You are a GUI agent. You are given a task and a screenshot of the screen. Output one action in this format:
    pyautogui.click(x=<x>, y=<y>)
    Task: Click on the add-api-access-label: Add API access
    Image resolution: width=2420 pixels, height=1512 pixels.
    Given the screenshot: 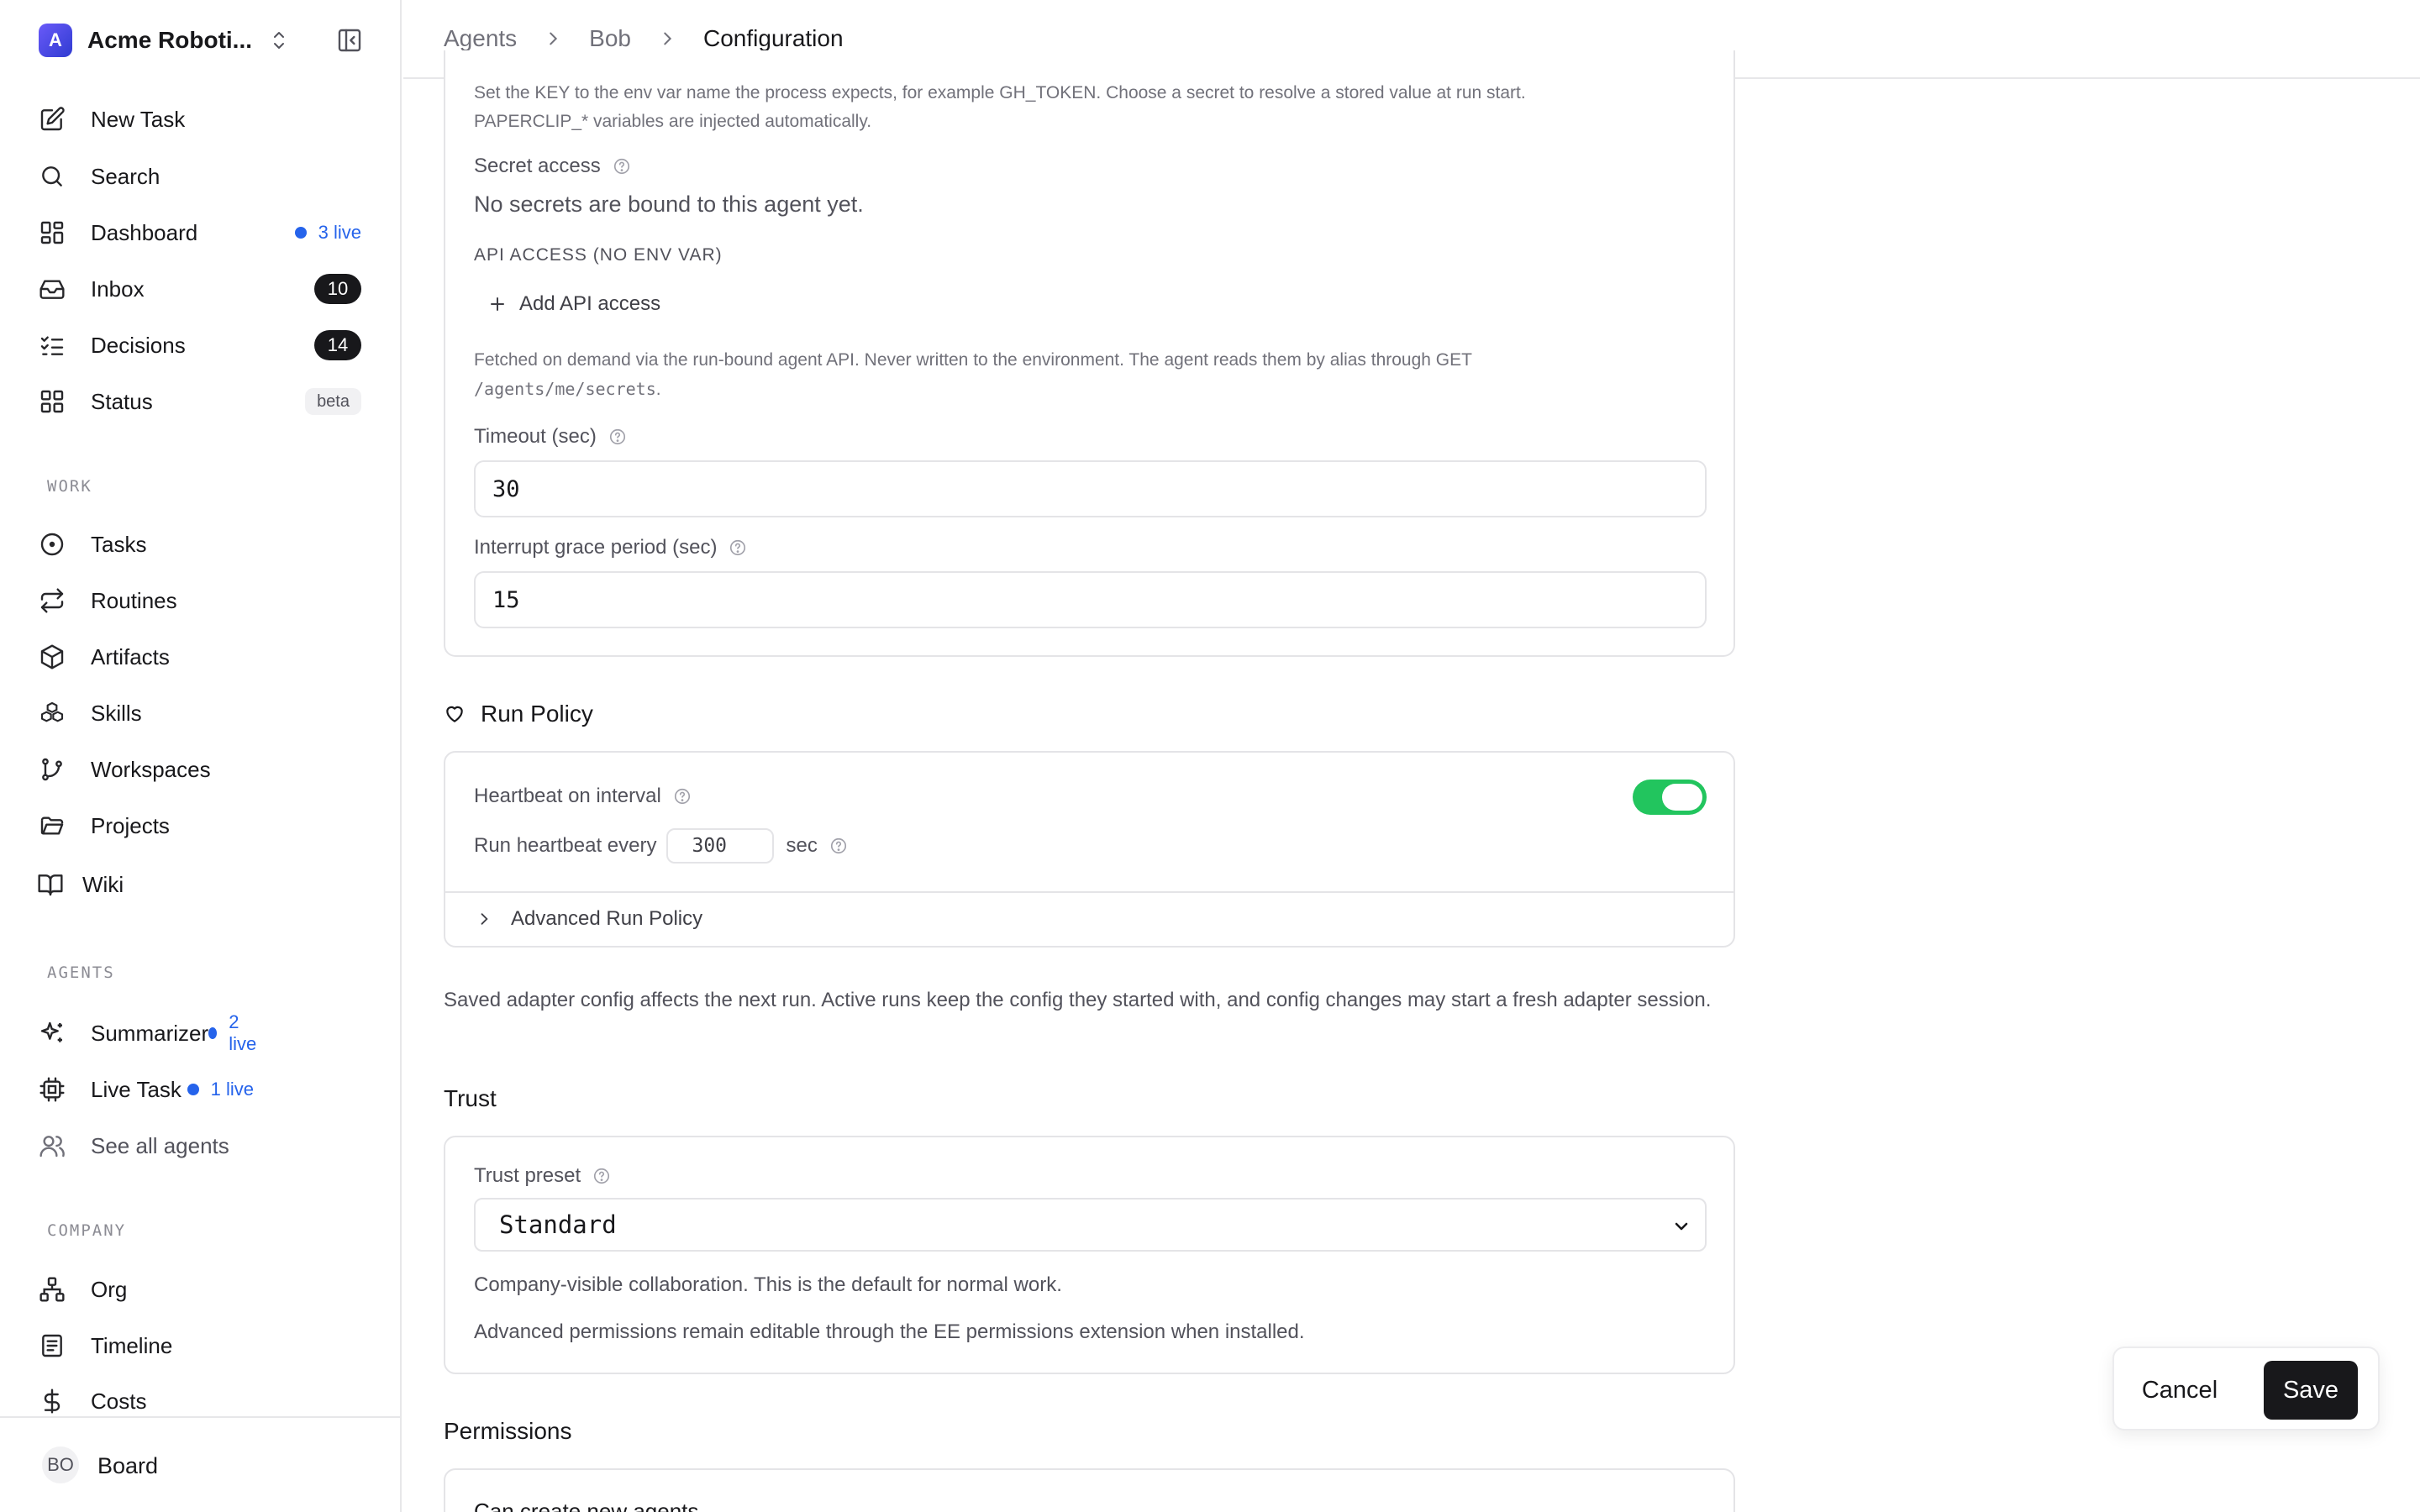 What is the action you would take?
    pyautogui.click(x=590, y=303)
    